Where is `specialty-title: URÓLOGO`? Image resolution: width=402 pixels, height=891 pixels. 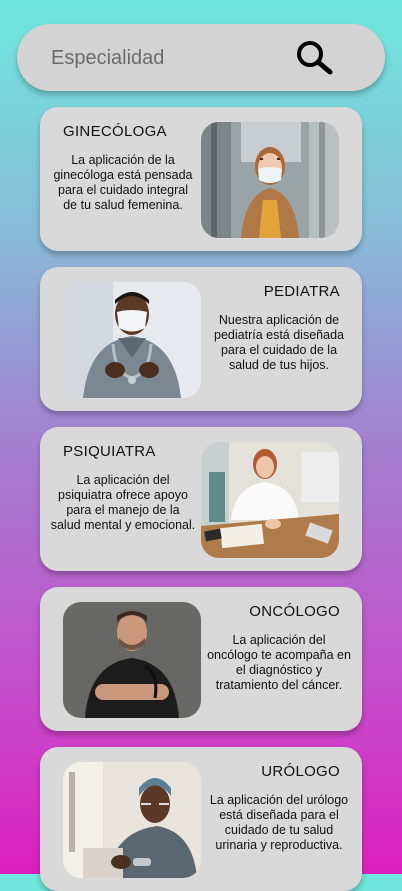 specialty-title: URÓLOGO is located at coordinates (300, 771).